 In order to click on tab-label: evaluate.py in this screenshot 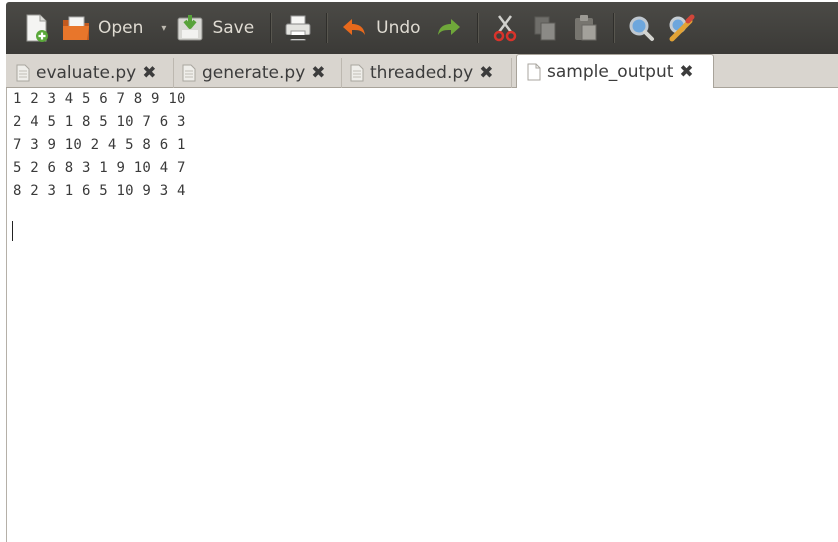, I will do `click(86, 73)`.